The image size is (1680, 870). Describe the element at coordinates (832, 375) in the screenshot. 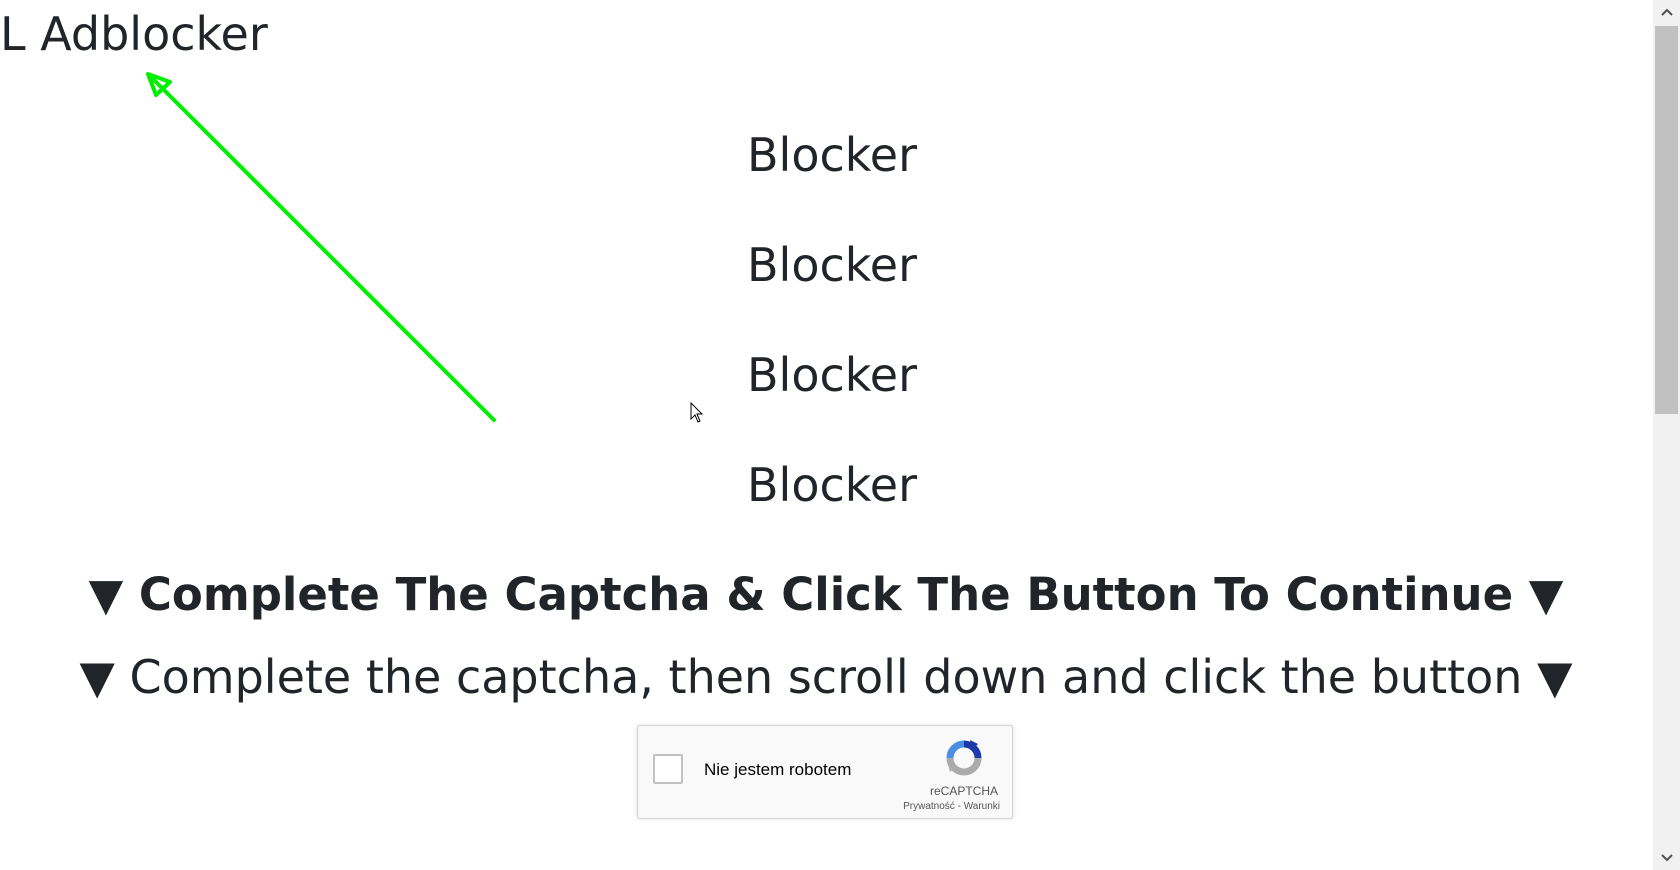

I see `blocker-label-3: Blocker` at that location.